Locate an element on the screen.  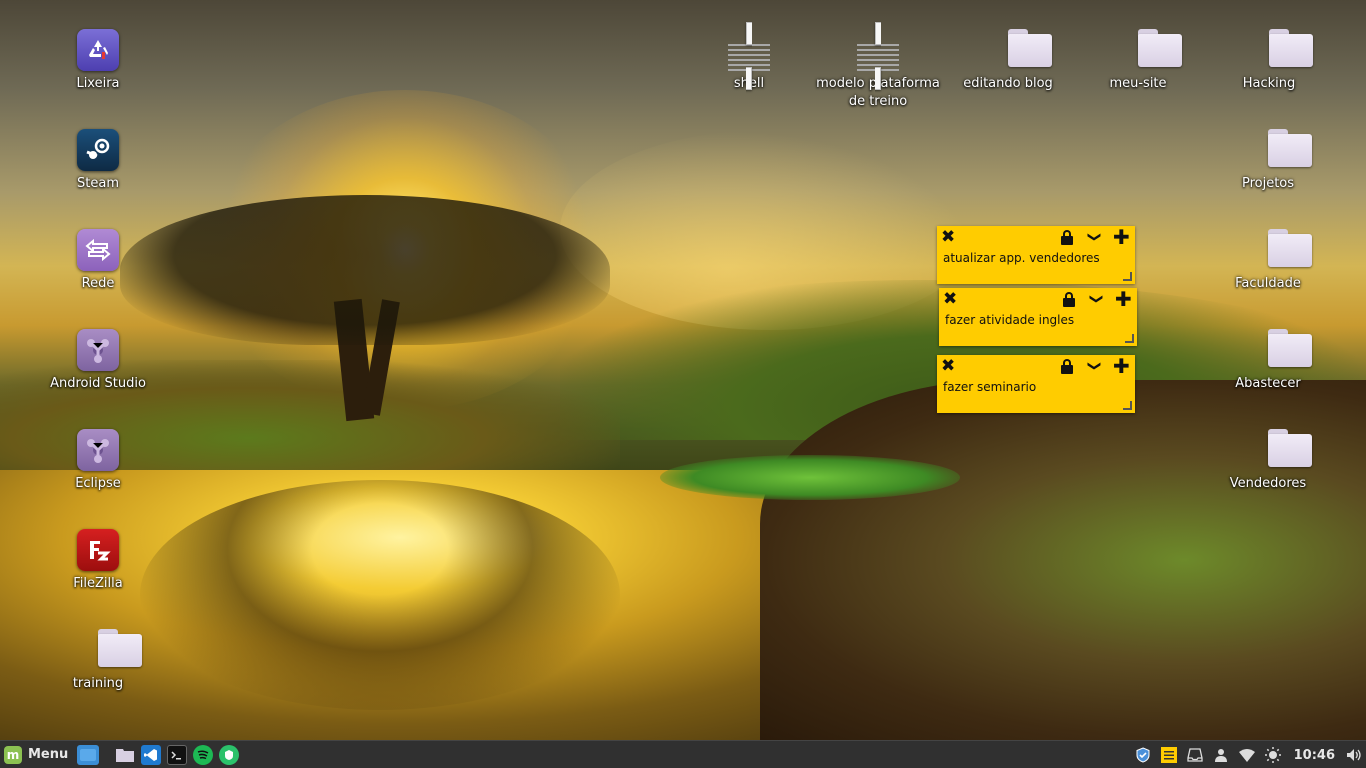
sticky-note: ✖ ❯ ✚ atualizar app. vendedores is located at coordinates (1036, 255).